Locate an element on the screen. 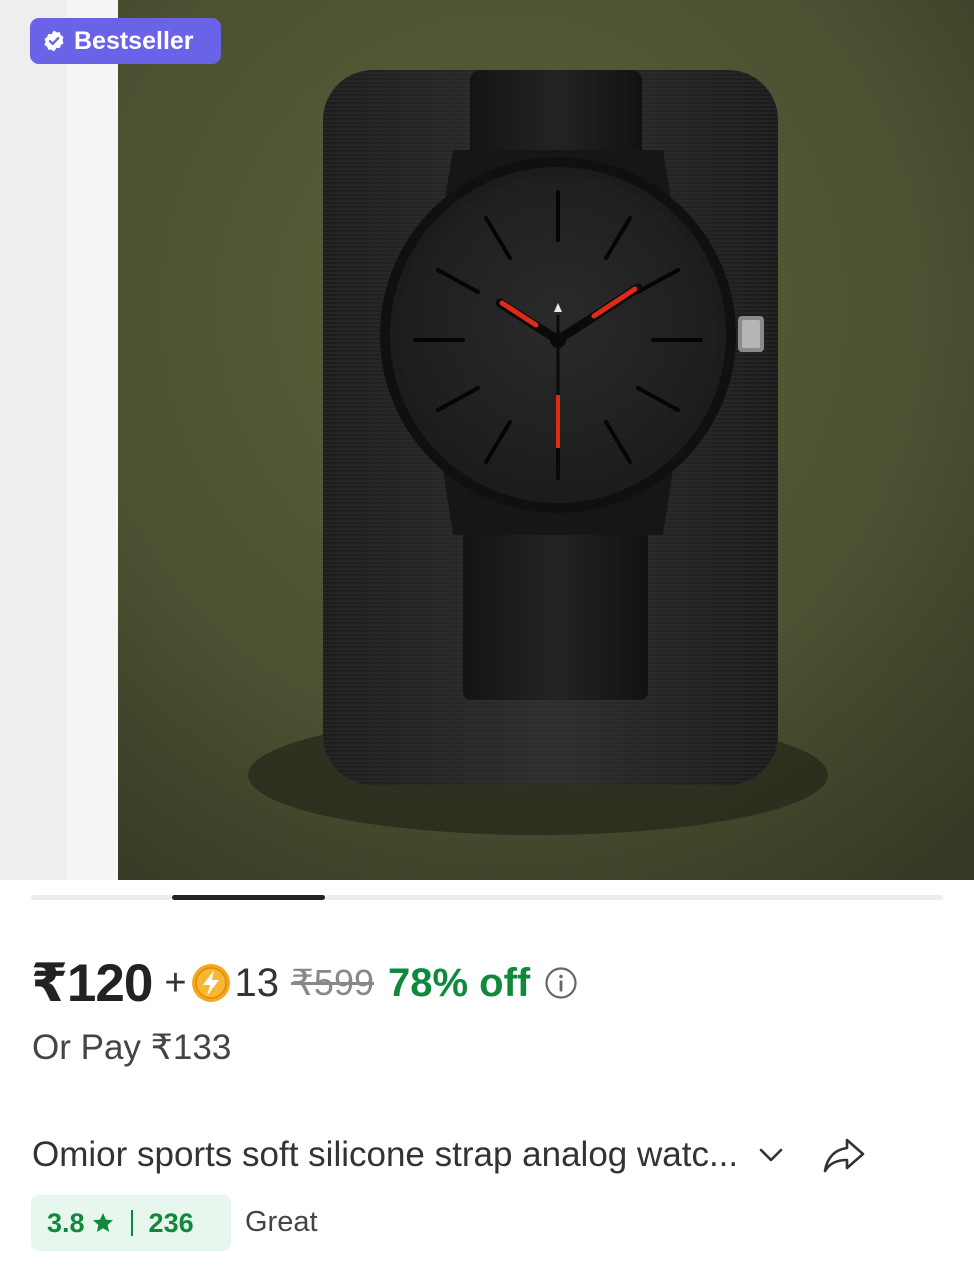 This screenshot has height=1280, width=974. previous-image-edge is located at coordinates (33, 440).